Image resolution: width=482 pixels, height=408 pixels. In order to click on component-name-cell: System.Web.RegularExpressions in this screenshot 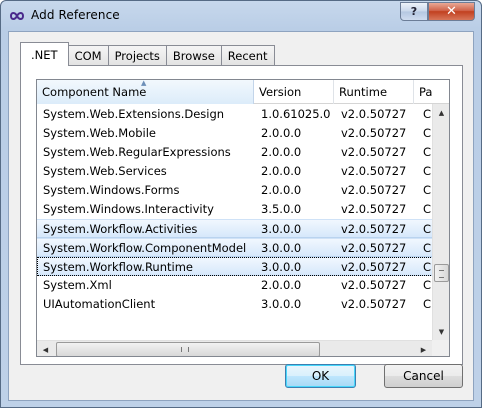, I will do `click(137, 152)`.